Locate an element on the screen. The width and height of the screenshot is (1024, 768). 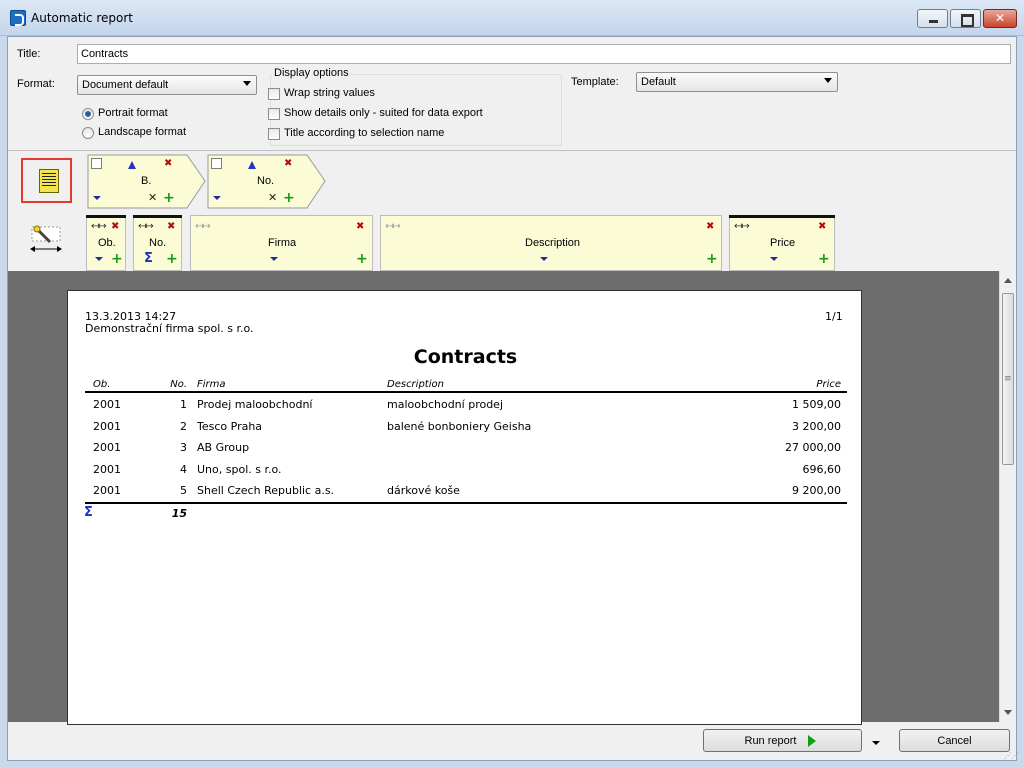
cell-description: maloobchodní prodej is located at coordinates (445, 404).